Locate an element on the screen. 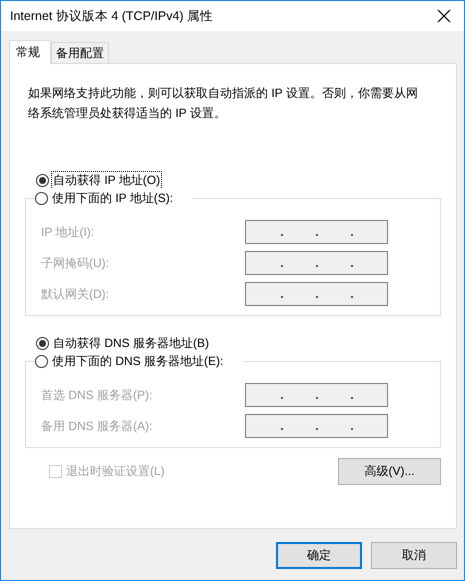 This screenshot has width=465, height=581. radio-label: 自动获得 DNS 服务器地址(B) is located at coordinates (131, 343).